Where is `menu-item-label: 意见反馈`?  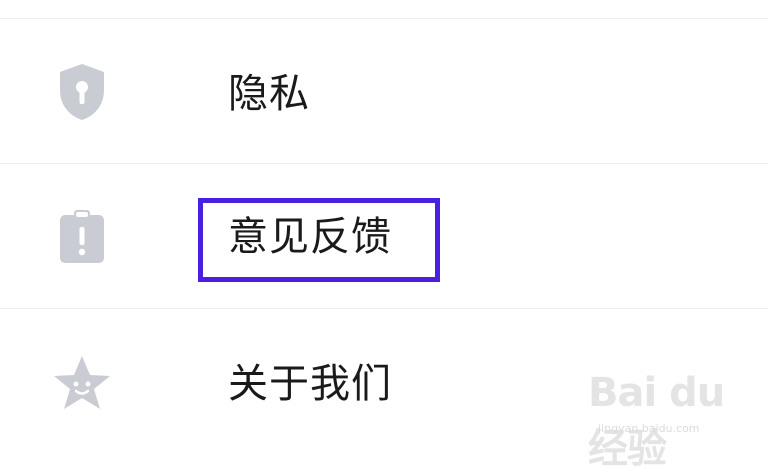
menu-item-label: 意见反馈 is located at coordinates (310, 237).